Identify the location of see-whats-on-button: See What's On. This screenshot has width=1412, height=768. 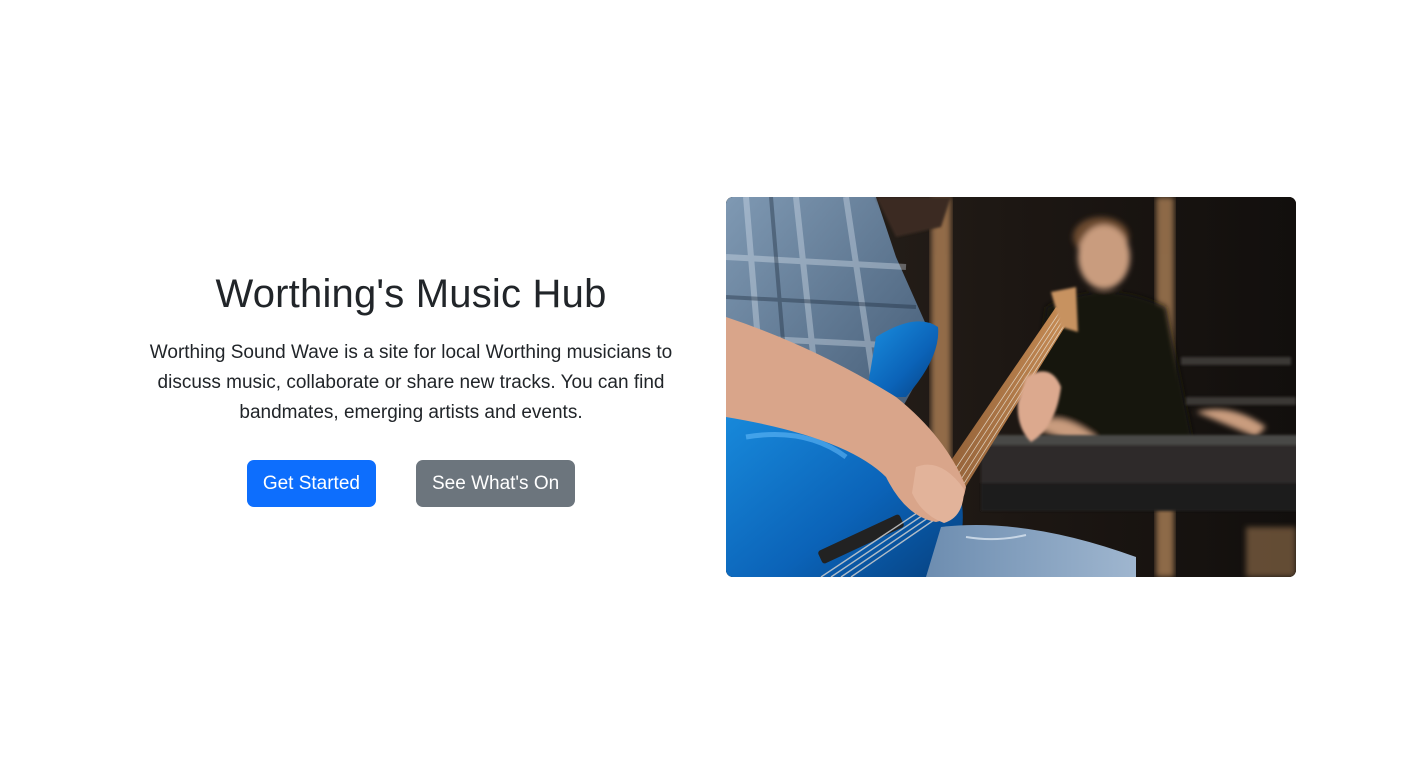
(495, 483).